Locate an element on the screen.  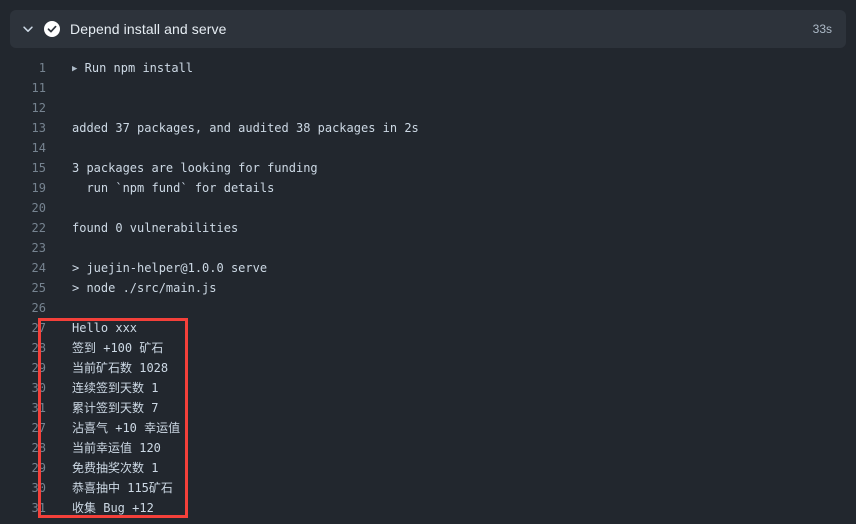
log-line-content: found 0 vulnerabilities is located at coordinates (155, 228).